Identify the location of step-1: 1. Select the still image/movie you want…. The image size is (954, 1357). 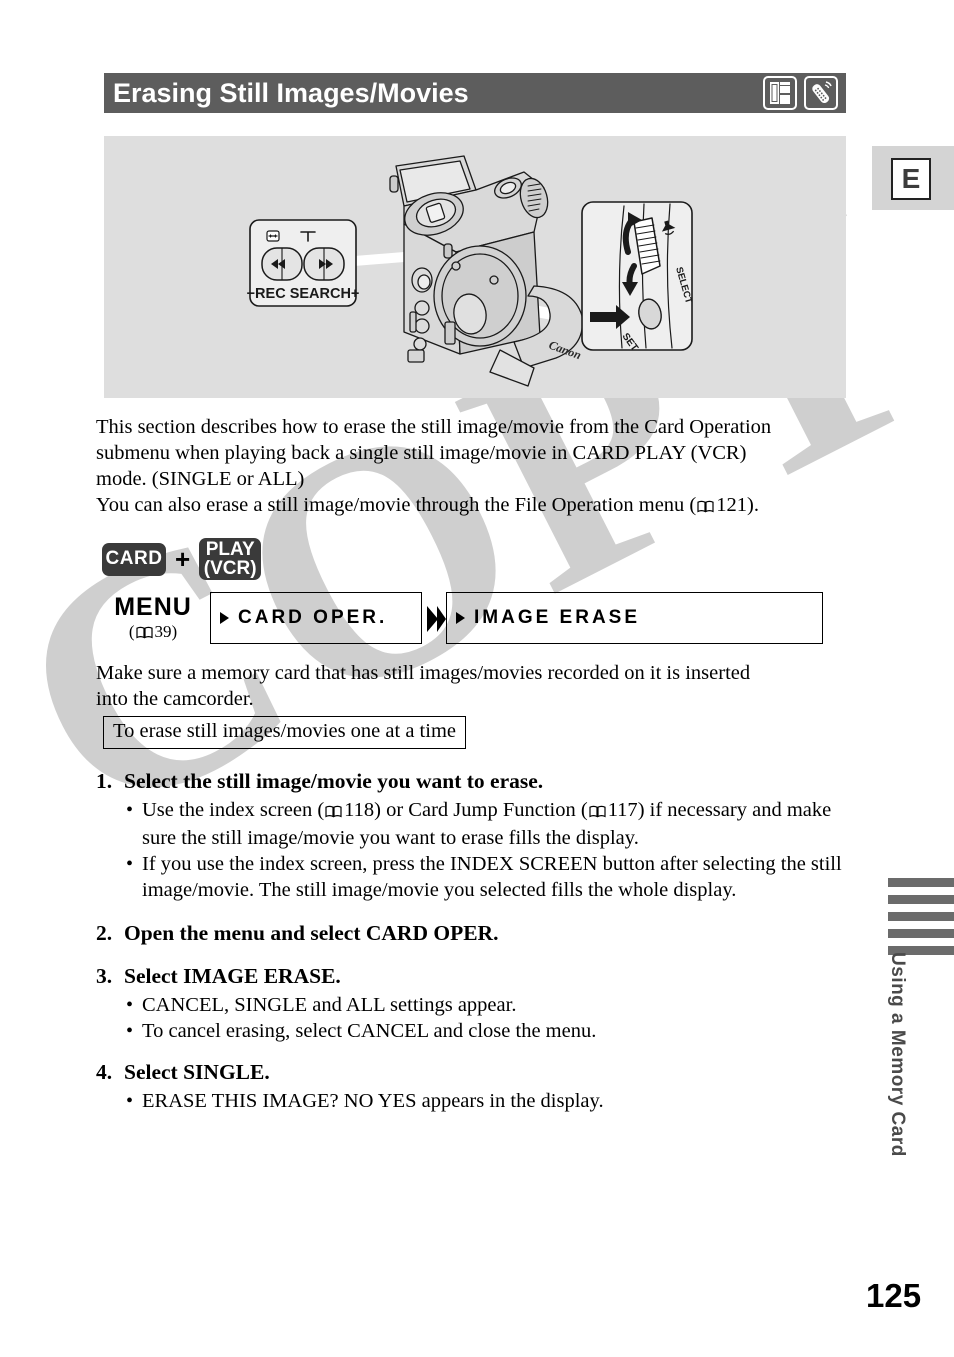
(476, 834).